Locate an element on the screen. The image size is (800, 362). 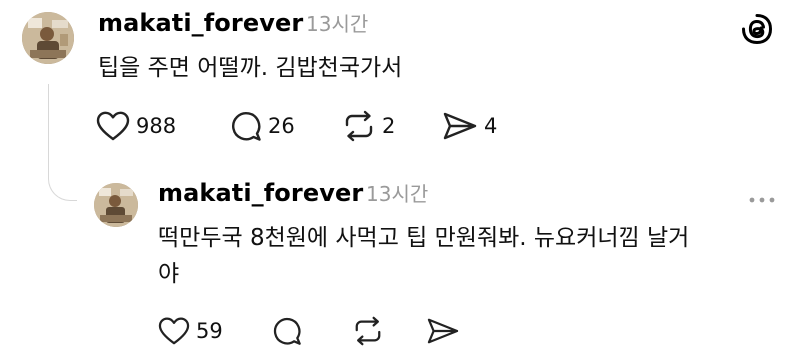
comment-count: 26 is located at coordinates (281, 126).